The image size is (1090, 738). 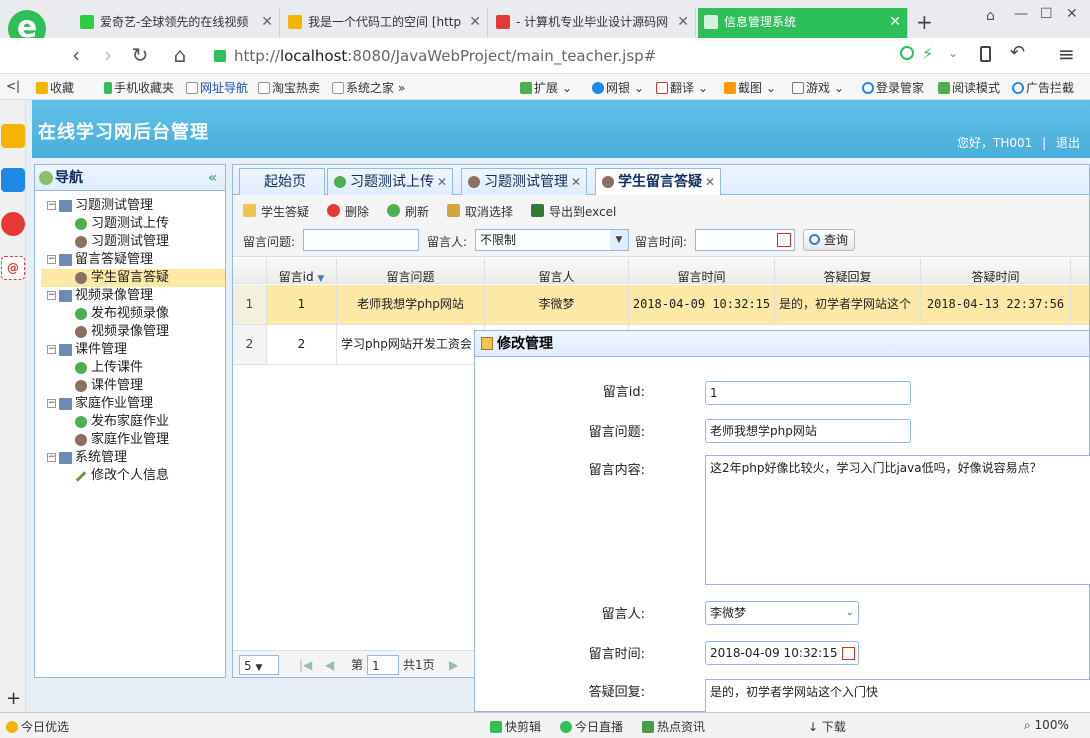 I want to click on dropdown-icon: ⌄, so click(x=953, y=53).